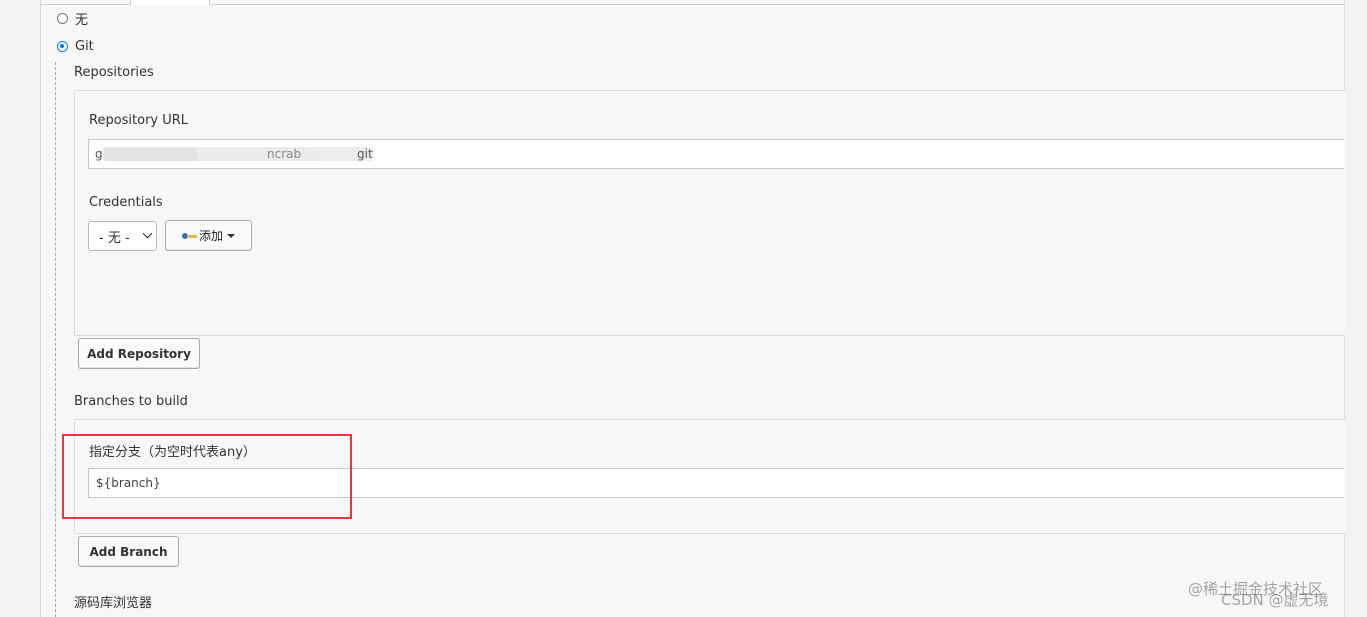 The height and width of the screenshot is (617, 1367). Describe the element at coordinates (139, 353) in the screenshot. I see `add-repository-button: Add Repository` at that location.